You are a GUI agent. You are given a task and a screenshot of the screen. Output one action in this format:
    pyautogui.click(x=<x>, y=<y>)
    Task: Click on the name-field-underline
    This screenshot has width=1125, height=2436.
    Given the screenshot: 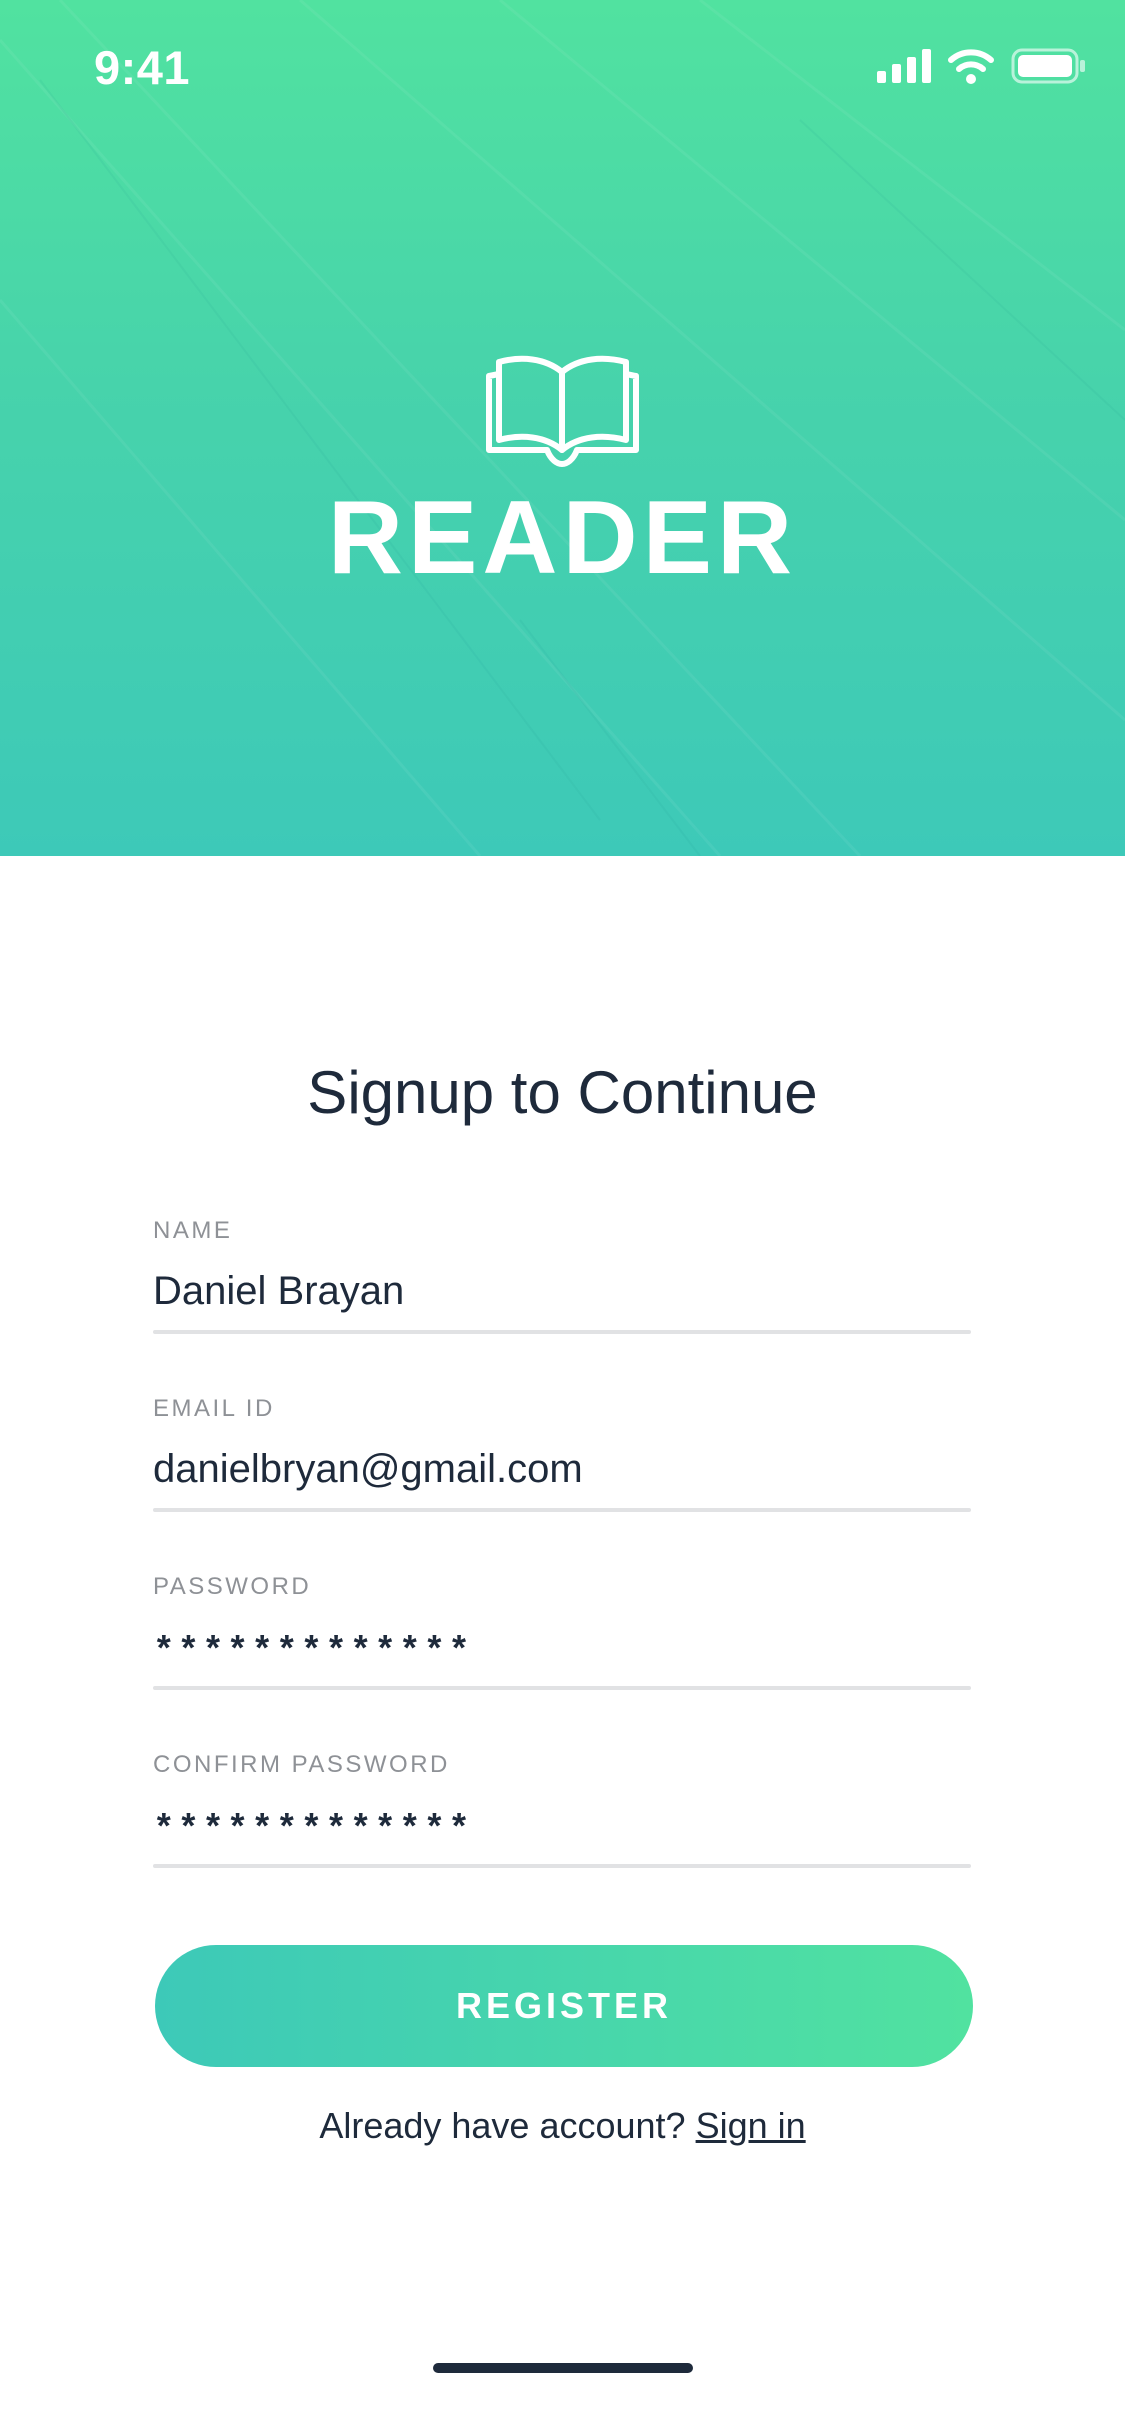 What is the action you would take?
    pyautogui.click(x=562, y=1332)
    